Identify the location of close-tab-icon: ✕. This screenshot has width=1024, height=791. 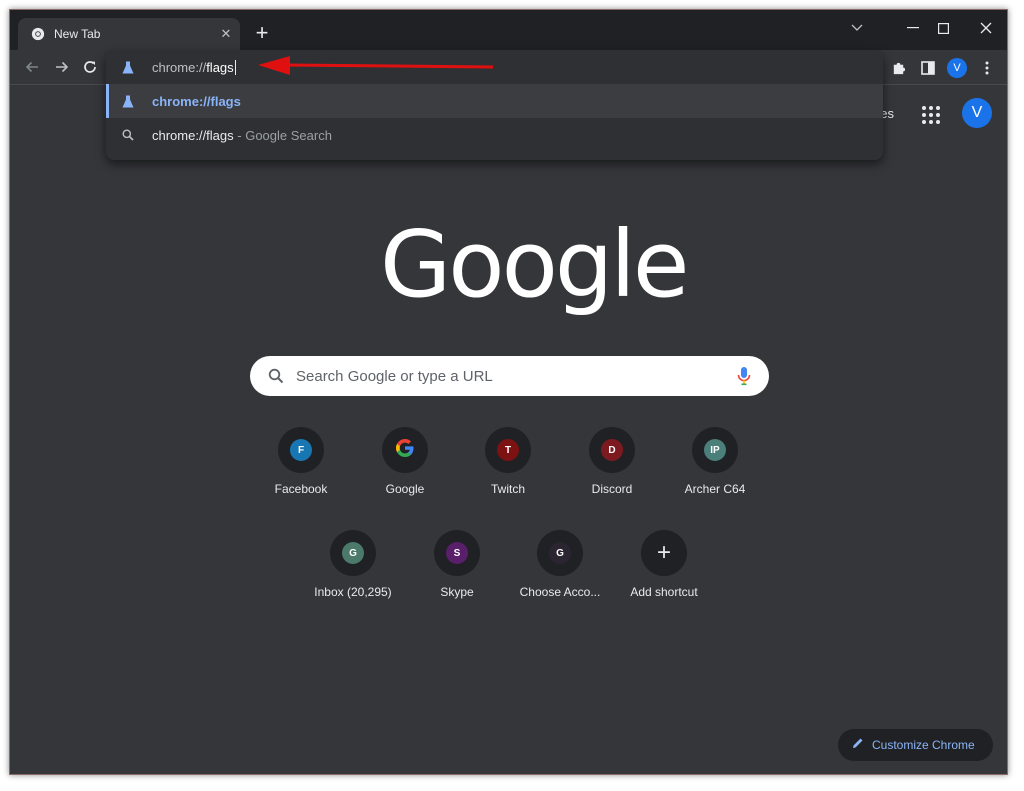
(226, 34).